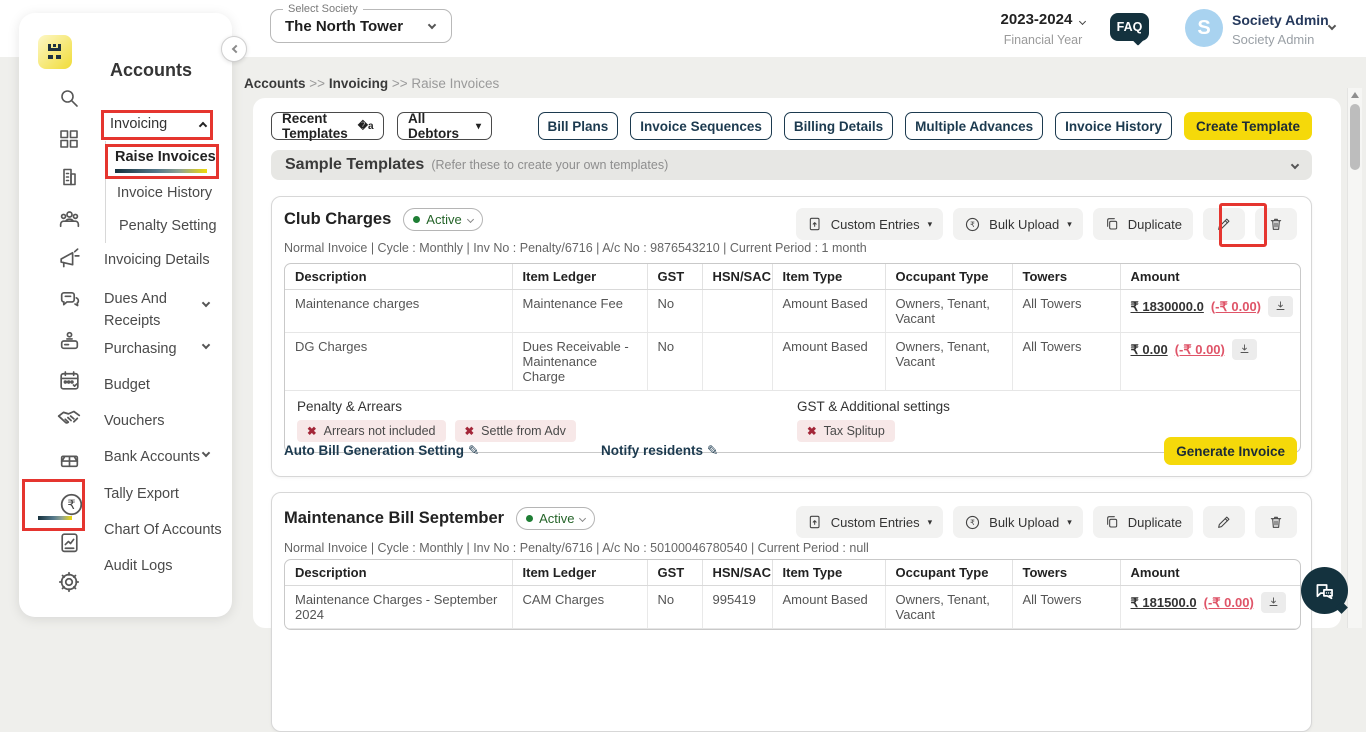 The width and height of the screenshot is (1366, 732). I want to click on app-logo-icon, so click(55, 52).